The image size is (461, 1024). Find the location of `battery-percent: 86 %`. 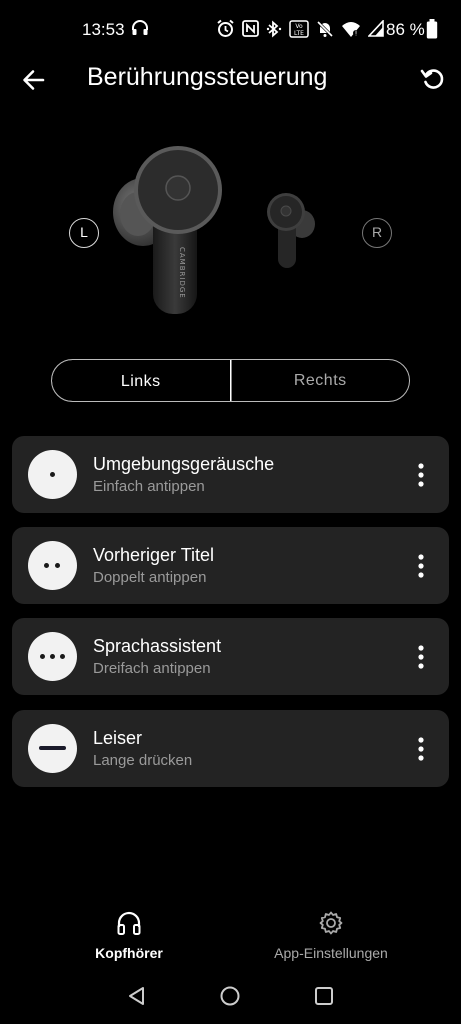

battery-percent: 86 % is located at coordinates (405, 29).